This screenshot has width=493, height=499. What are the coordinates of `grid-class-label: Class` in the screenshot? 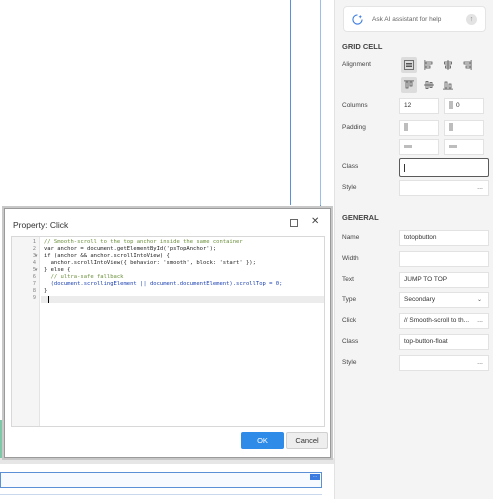 It's located at (350, 166).